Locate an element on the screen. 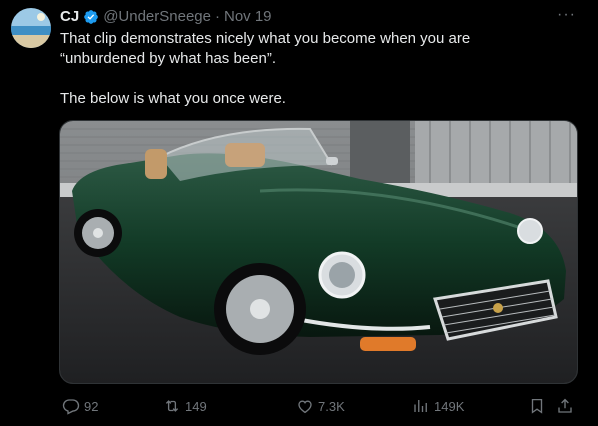 The width and height of the screenshot is (598, 426). bookmark-button is located at coordinates (537, 406).